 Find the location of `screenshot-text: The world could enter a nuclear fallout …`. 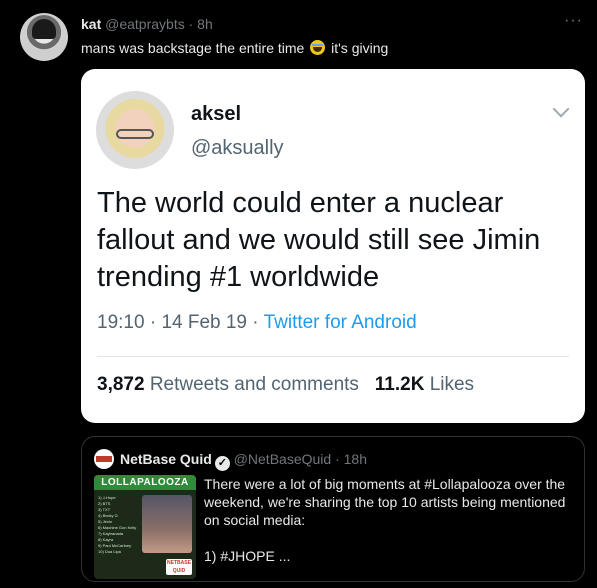

screenshot-text: The world could enter a nuclear fallout … is located at coordinates (319, 240).